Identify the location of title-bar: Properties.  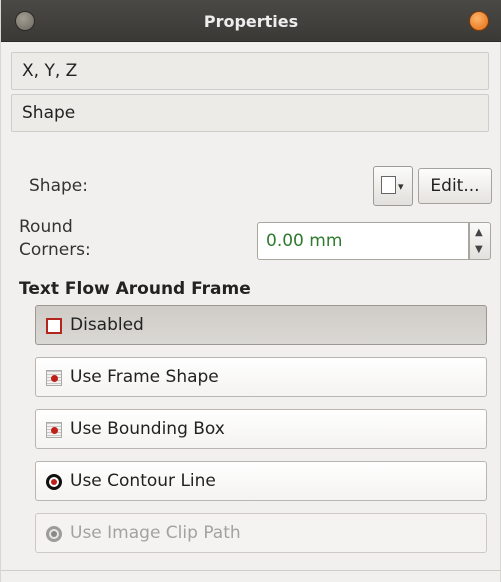
(251, 21).